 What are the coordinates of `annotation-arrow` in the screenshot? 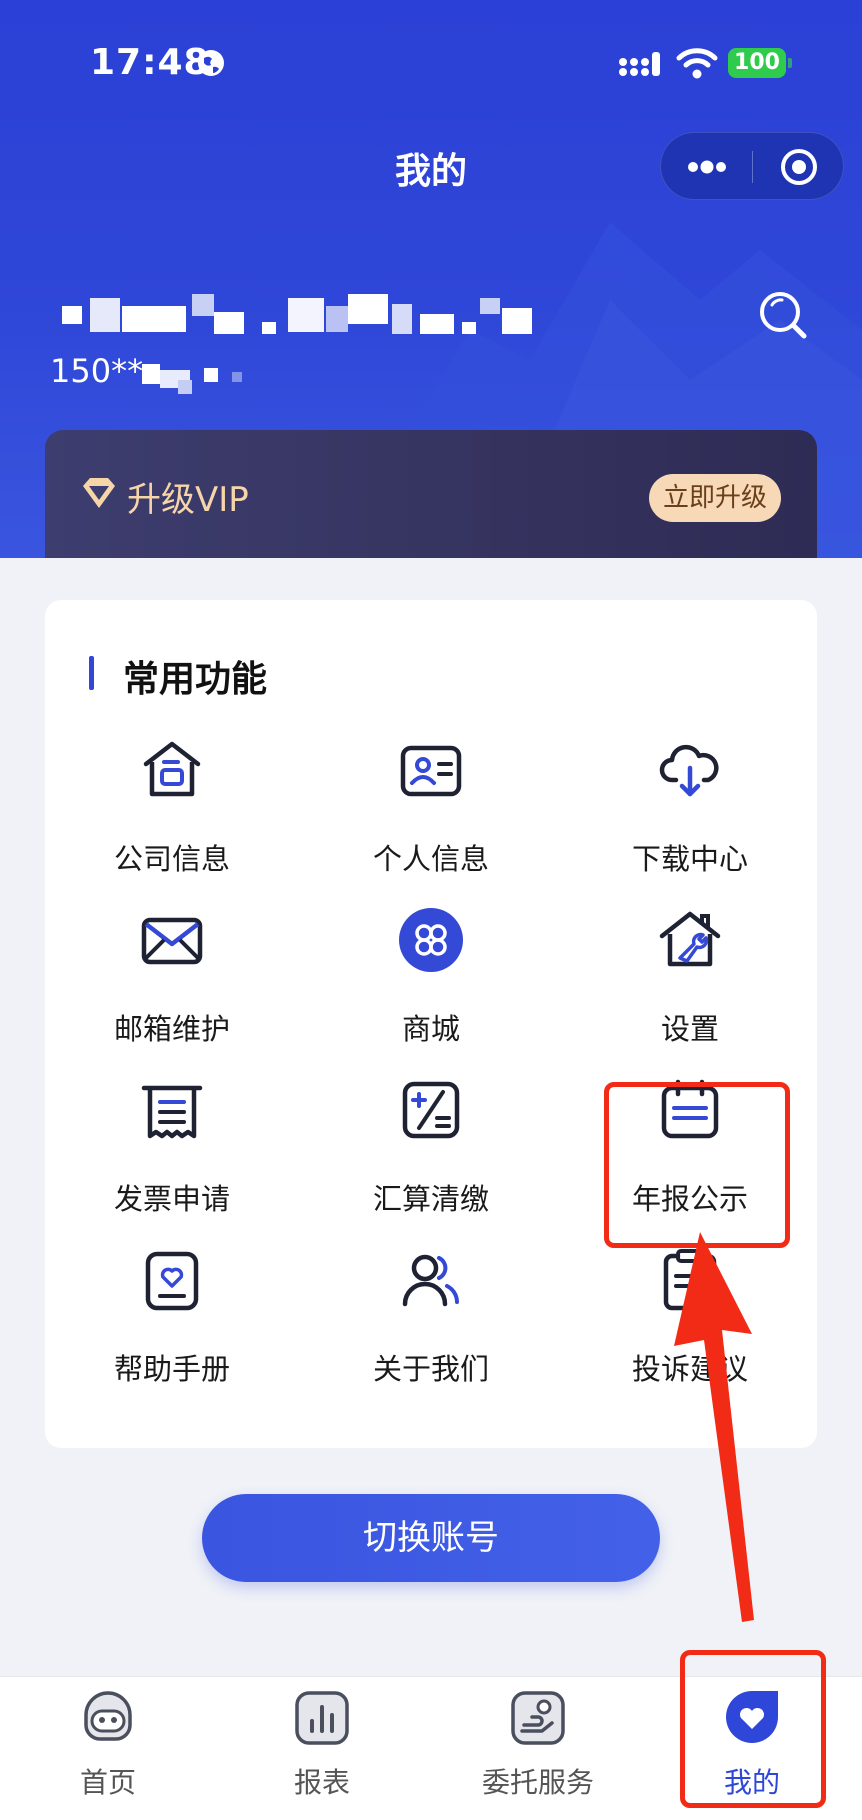 It's located at (714, 1427).